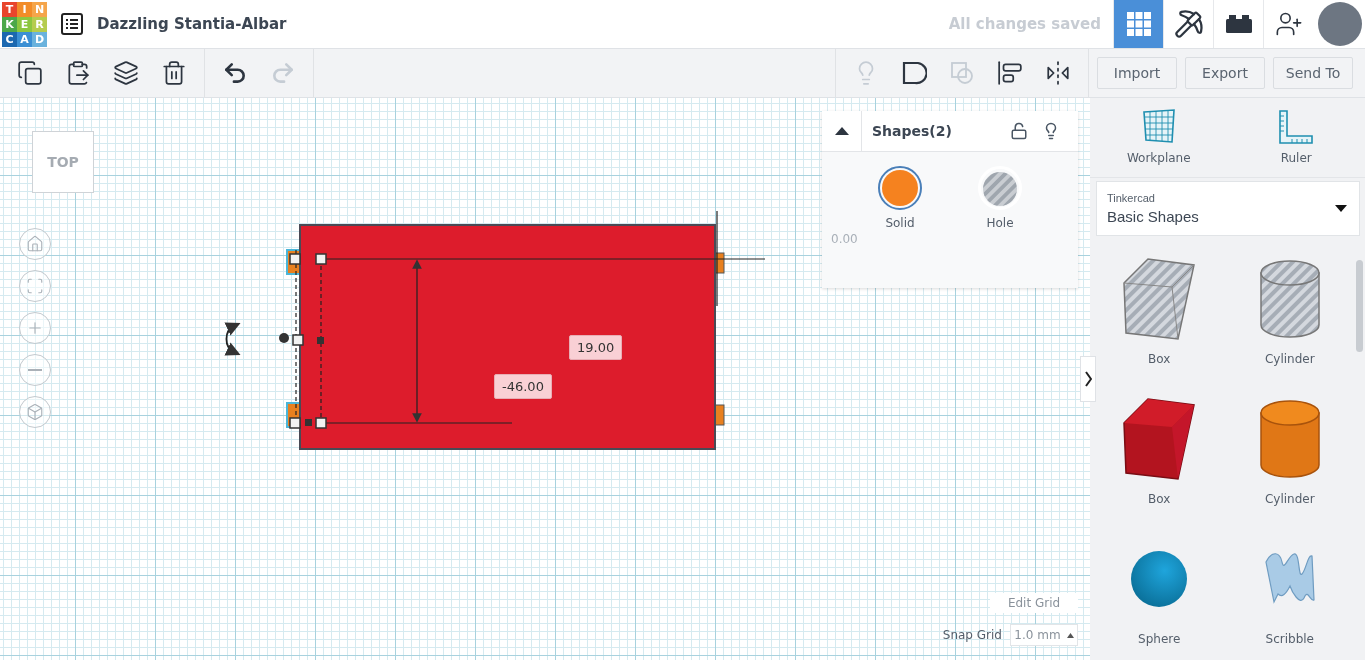 The image size is (1365, 660). What do you see at coordinates (914, 73) in the screenshot?
I see `group-icon` at bounding box center [914, 73].